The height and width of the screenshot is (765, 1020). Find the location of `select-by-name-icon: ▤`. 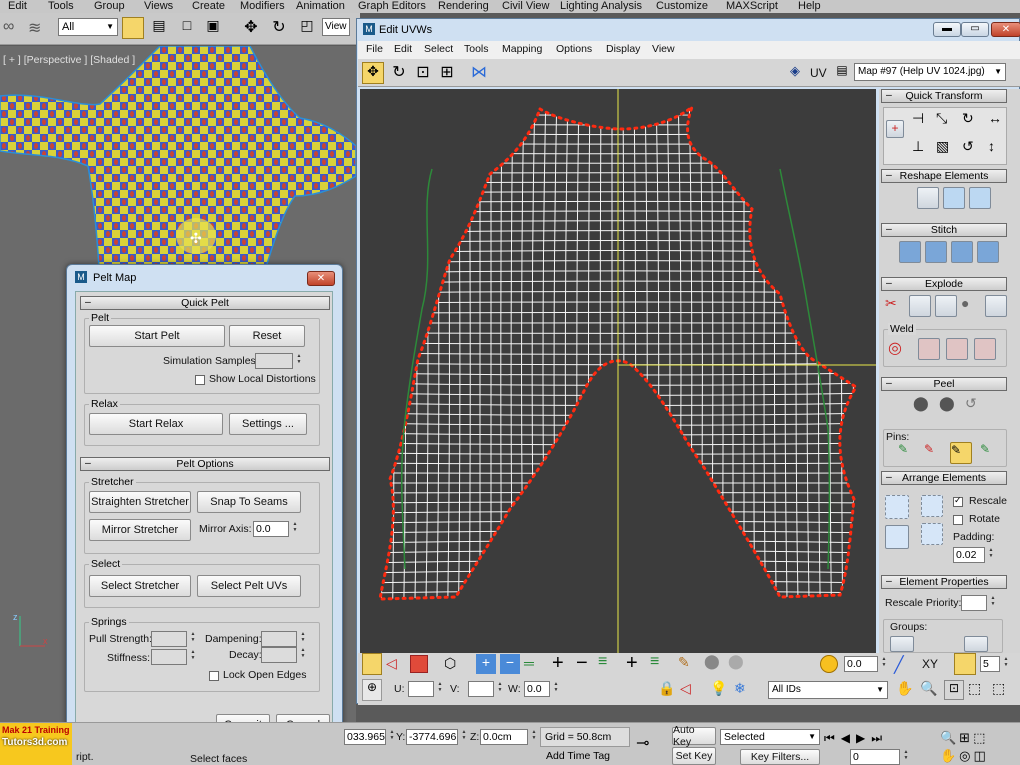

select-by-name-icon: ▤ is located at coordinates (159, 28).